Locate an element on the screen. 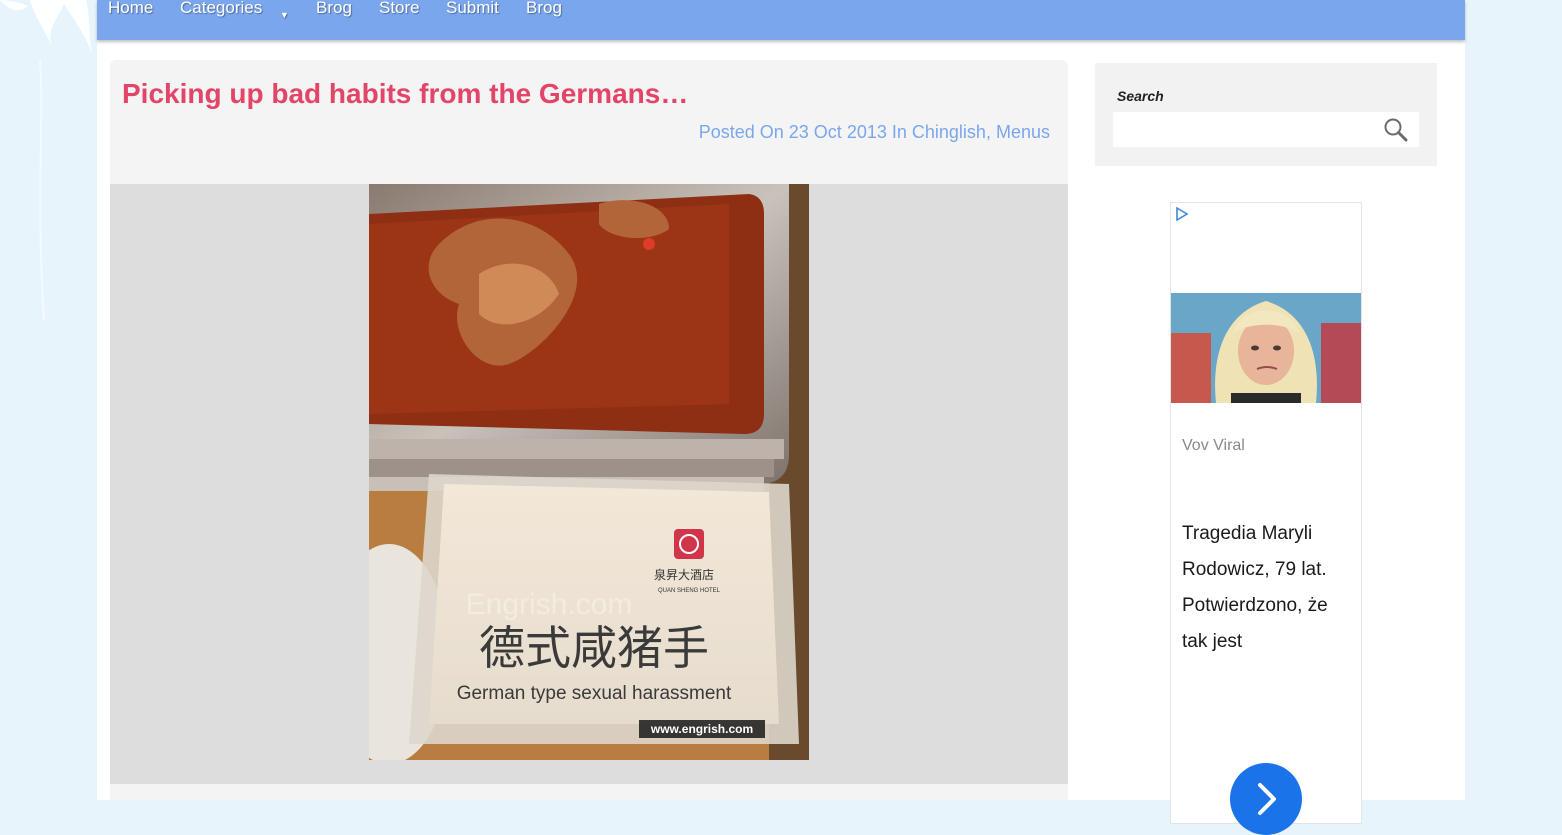 This screenshot has width=1562, height=835. sign-dish-en: German type sexual harassment is located at coordinates (594, 693).